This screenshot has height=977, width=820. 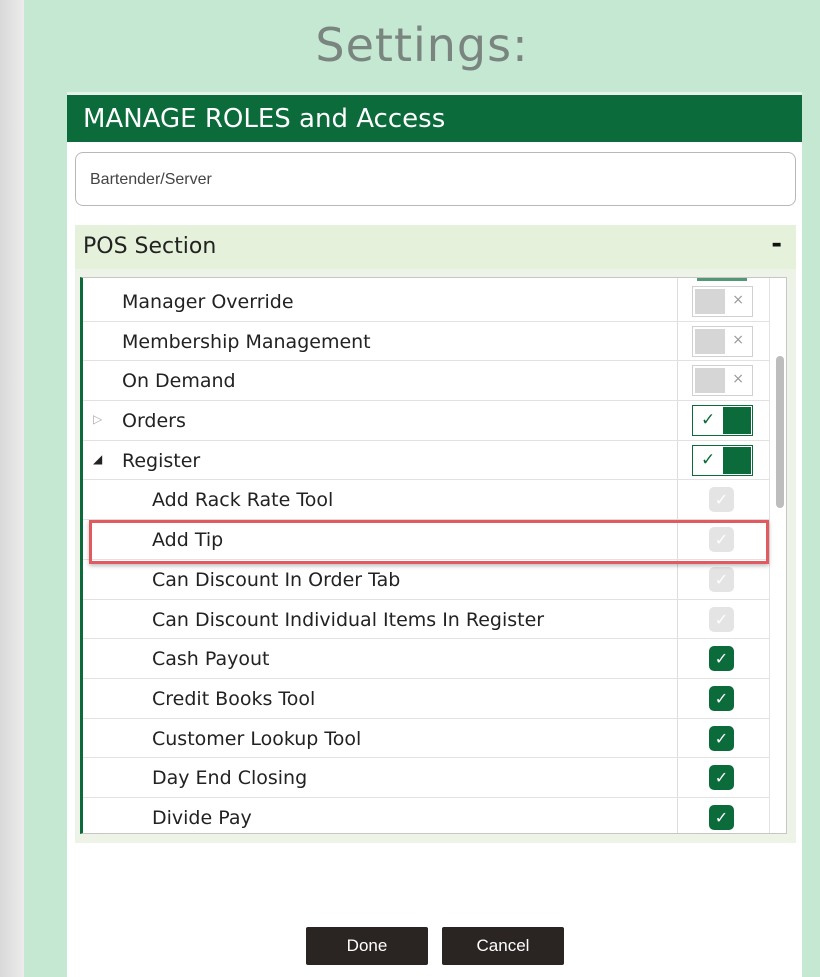 What do you see at coordinates (777, 555) in the screenshot?
I see `vertical-scrollbar` at bounding box center [777, 555].